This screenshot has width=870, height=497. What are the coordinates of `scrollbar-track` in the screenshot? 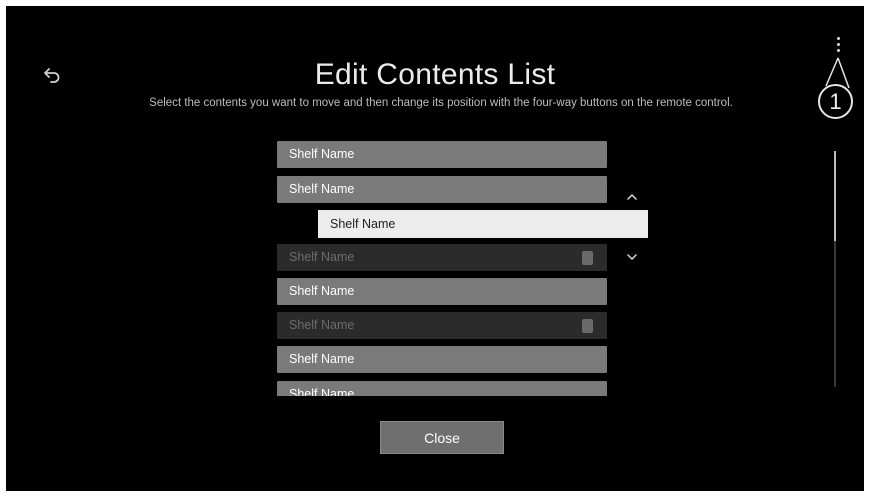 It's located at (835, 269).